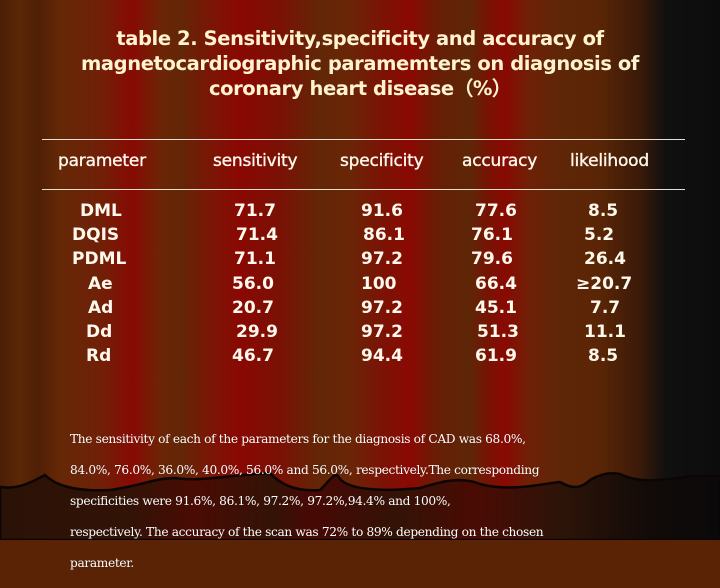 The height and width of the screenshot is (588, 720). I want to click on cell-sensitivity: 71.1, so click(255, 259).